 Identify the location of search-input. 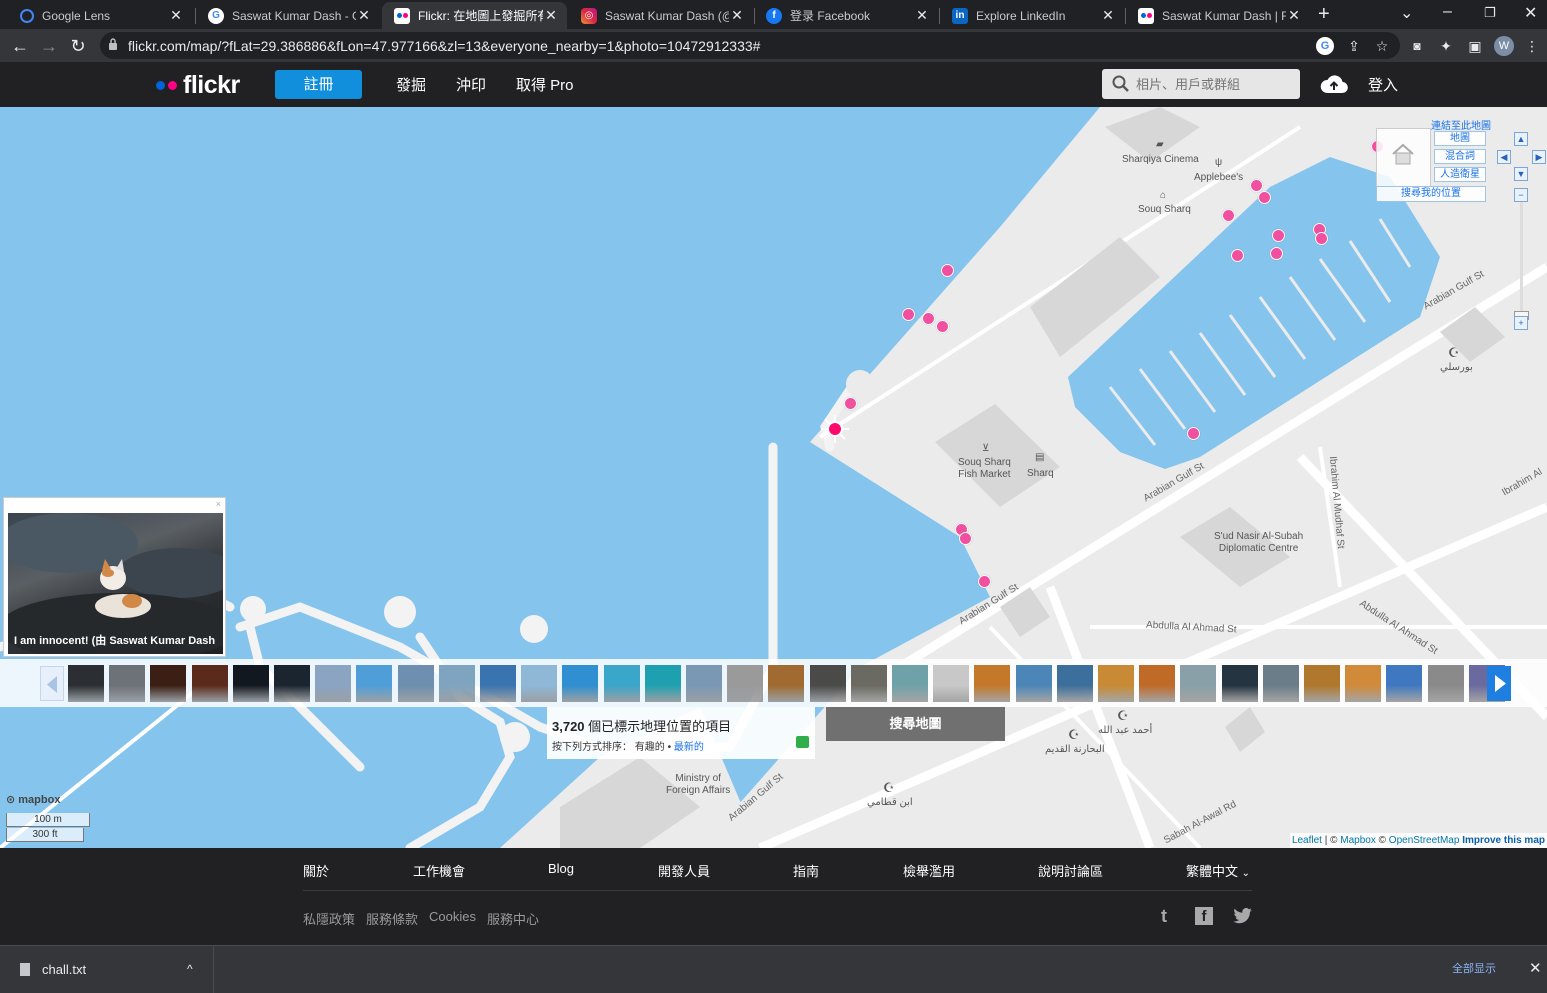
(1216, 84).